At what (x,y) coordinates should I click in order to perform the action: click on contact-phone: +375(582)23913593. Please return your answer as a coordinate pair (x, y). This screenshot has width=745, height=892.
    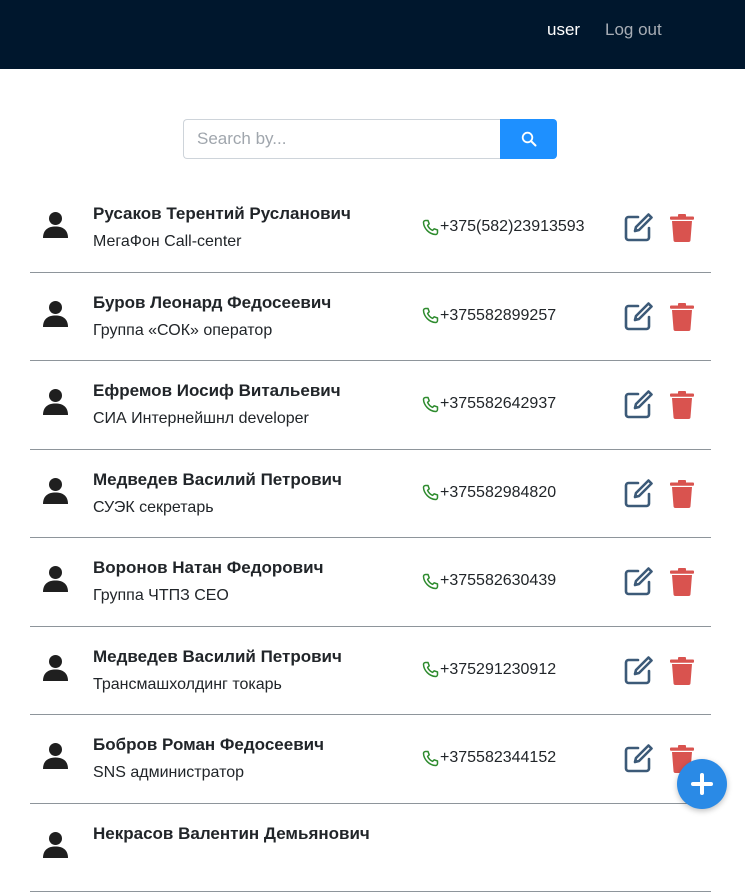
    Looking at the image, I should click on (503, 227).